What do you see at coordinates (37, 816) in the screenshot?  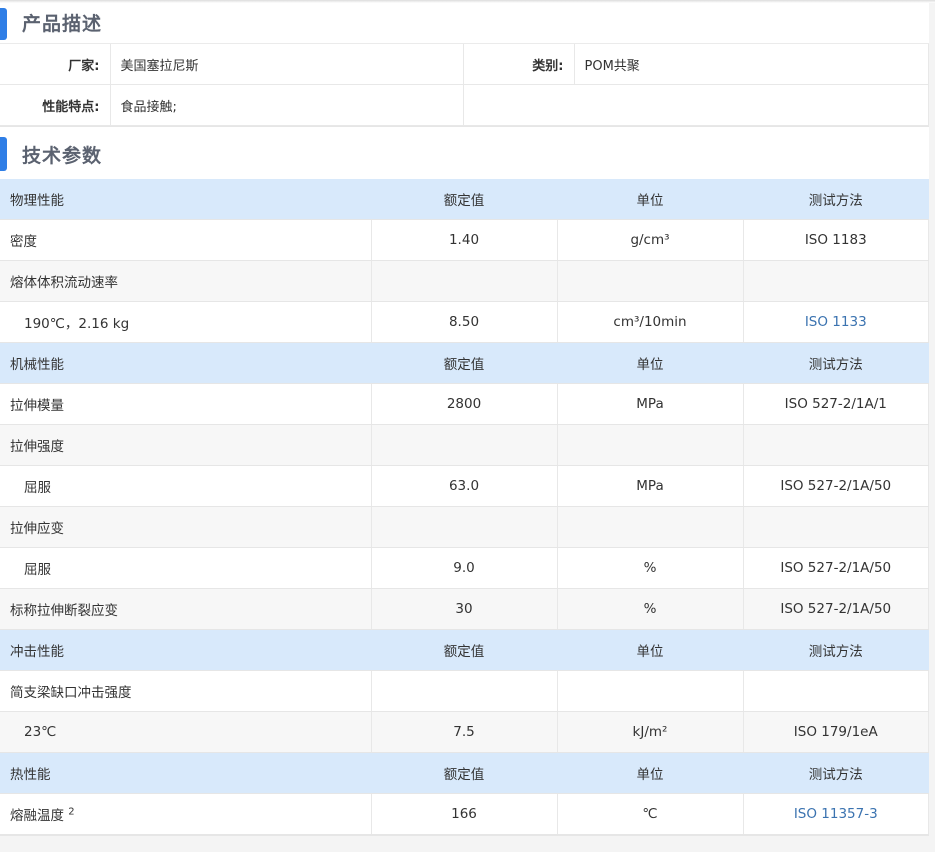 I see `property-label: 熔融温度` at bounding box center [37, 816].